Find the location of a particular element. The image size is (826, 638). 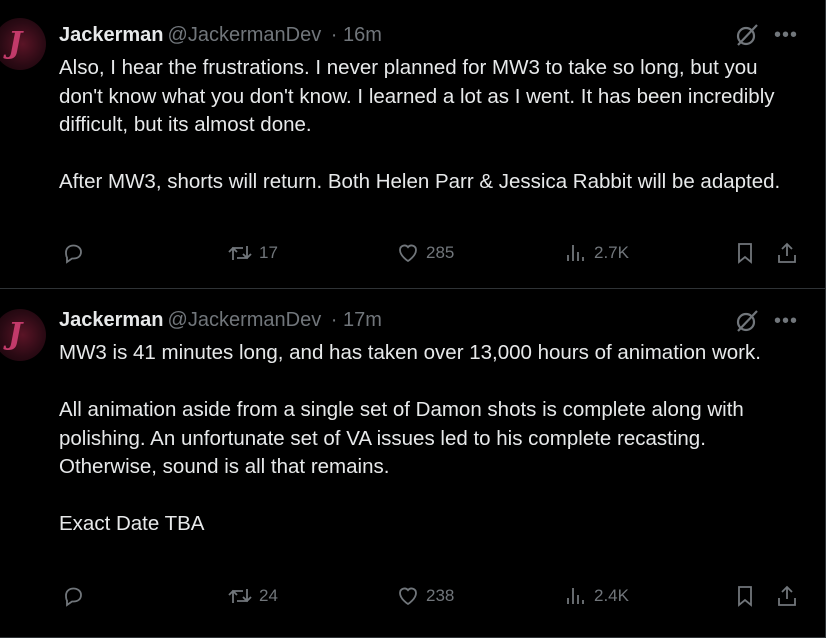

tweet-actions: 17 285 2.7K is located at coordinates (430, 256).